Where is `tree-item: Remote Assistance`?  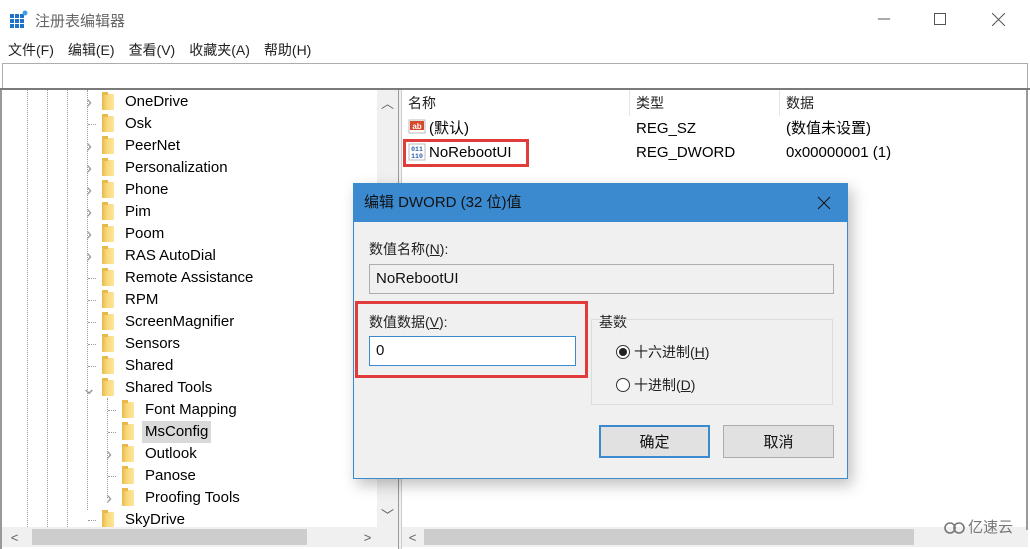 tree-item: Remote Assistance is located at coordinates (169, 278).